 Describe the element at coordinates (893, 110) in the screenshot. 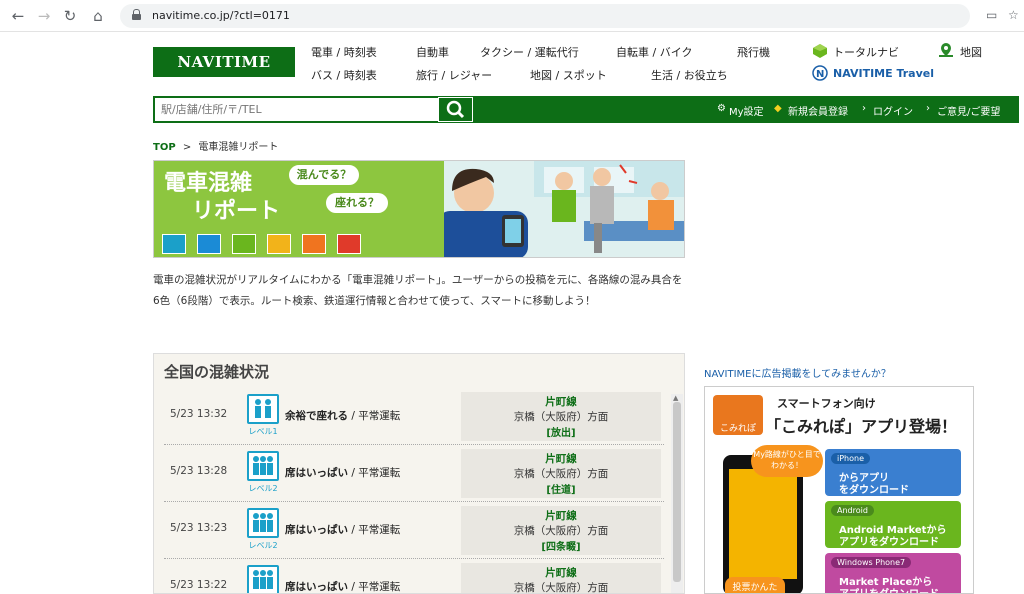

I see `login-link: ログイン` at that location.